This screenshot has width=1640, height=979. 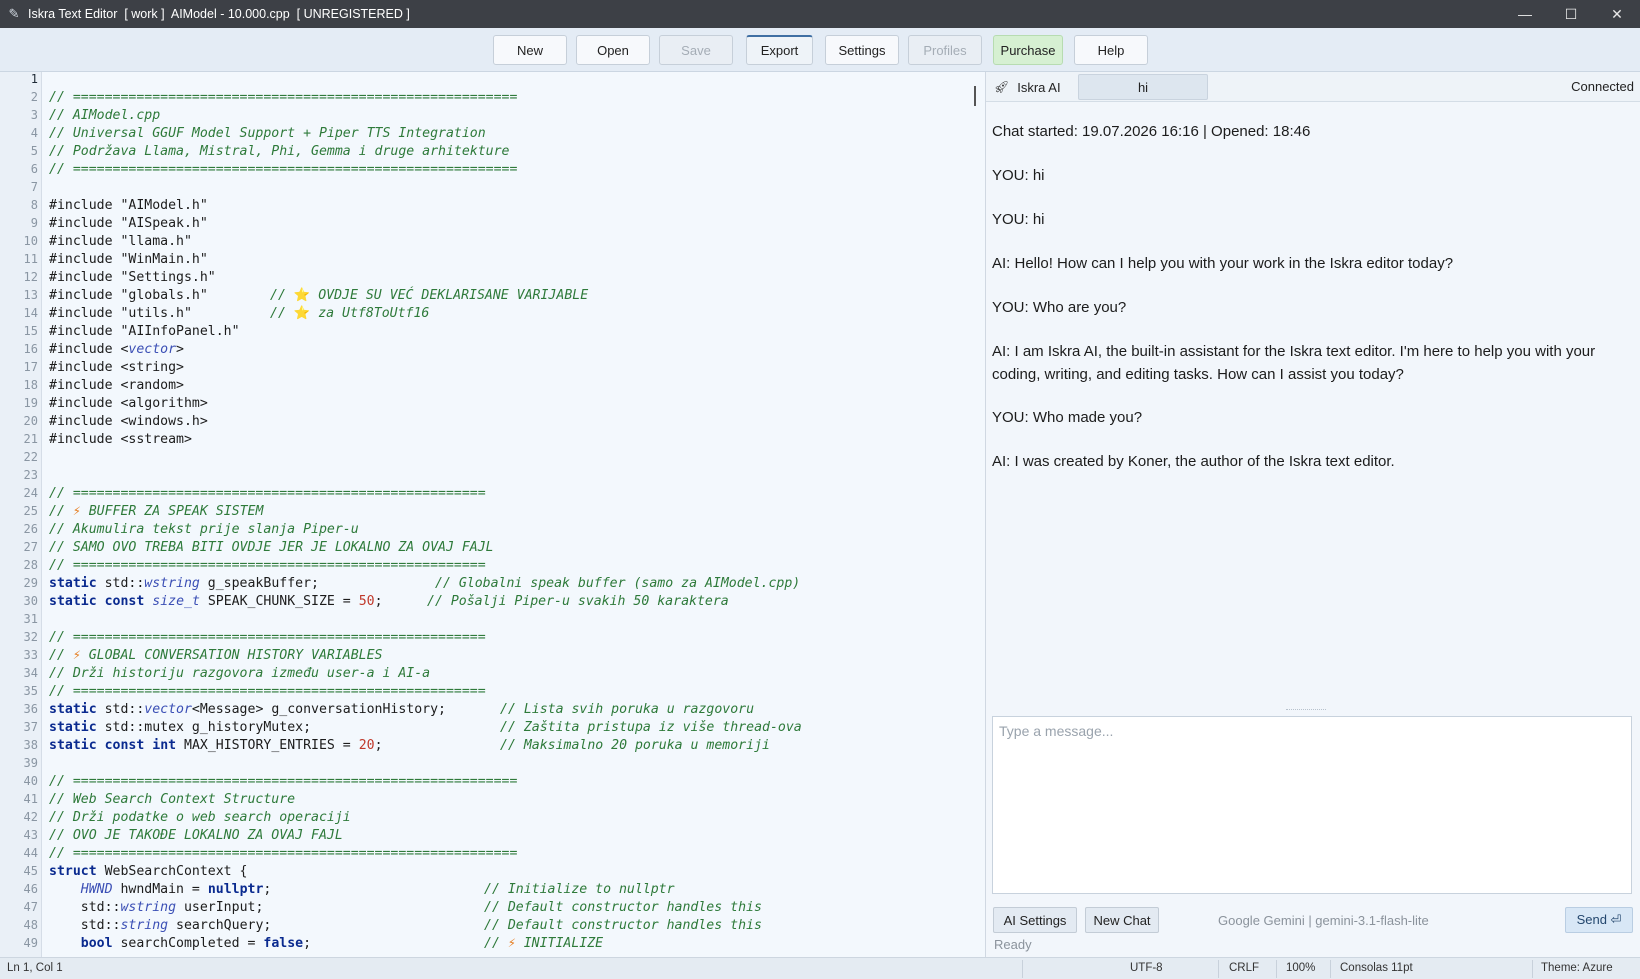 What do you see at coordinates (1617, 14) in the screenshot?
I see `close-icon: ✕` at bounding box center [1617, 14].